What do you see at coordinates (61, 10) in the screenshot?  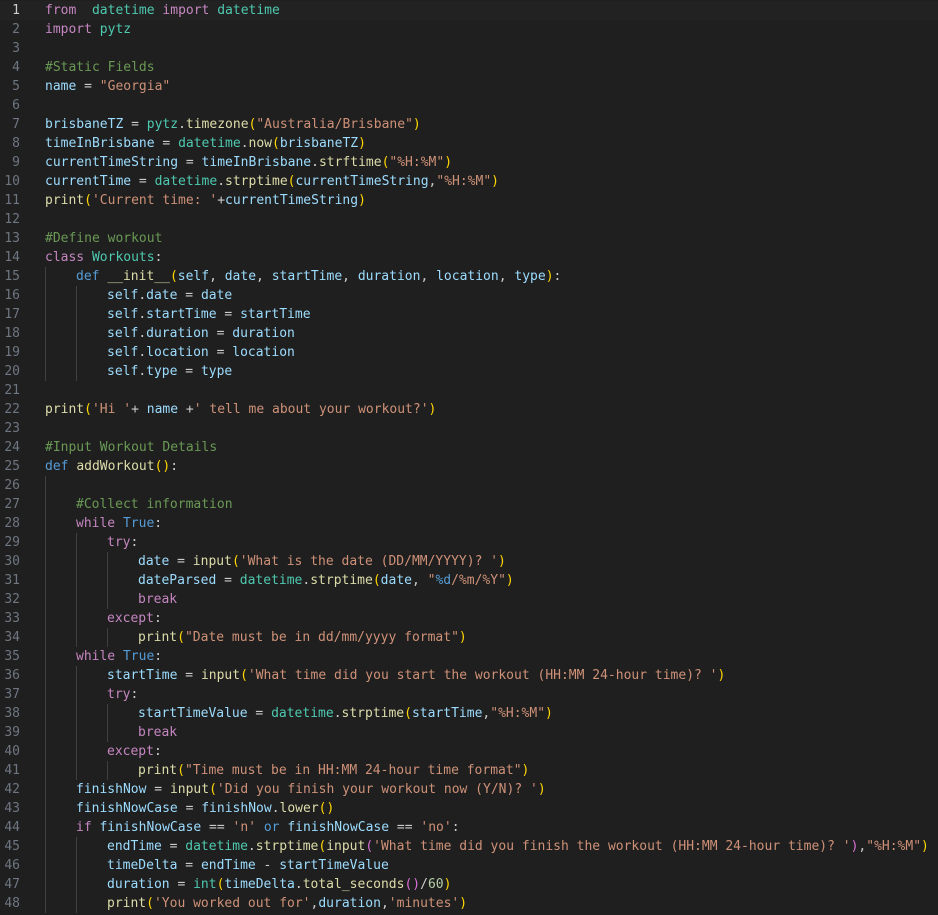 I see `code-token: from` at bounding box center [61, 10].